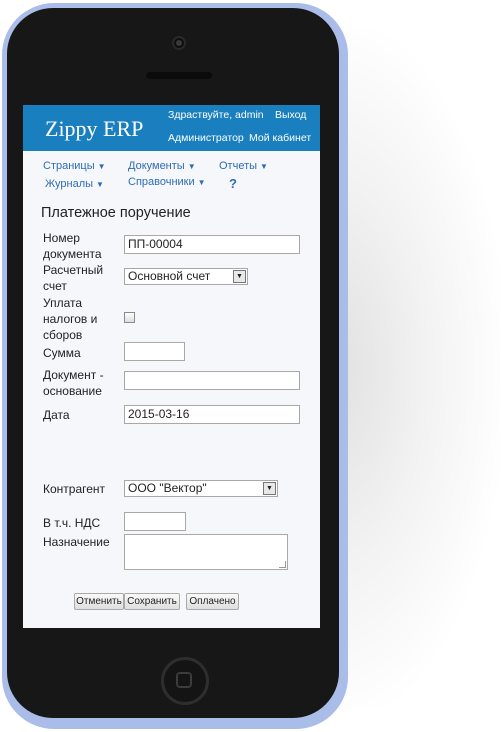 Image resolution: width=501 pixels, height=732 pixels. Describe the element at coordinates (290, 115) in the screenshot. I see `logout-link: Выход` at that location.